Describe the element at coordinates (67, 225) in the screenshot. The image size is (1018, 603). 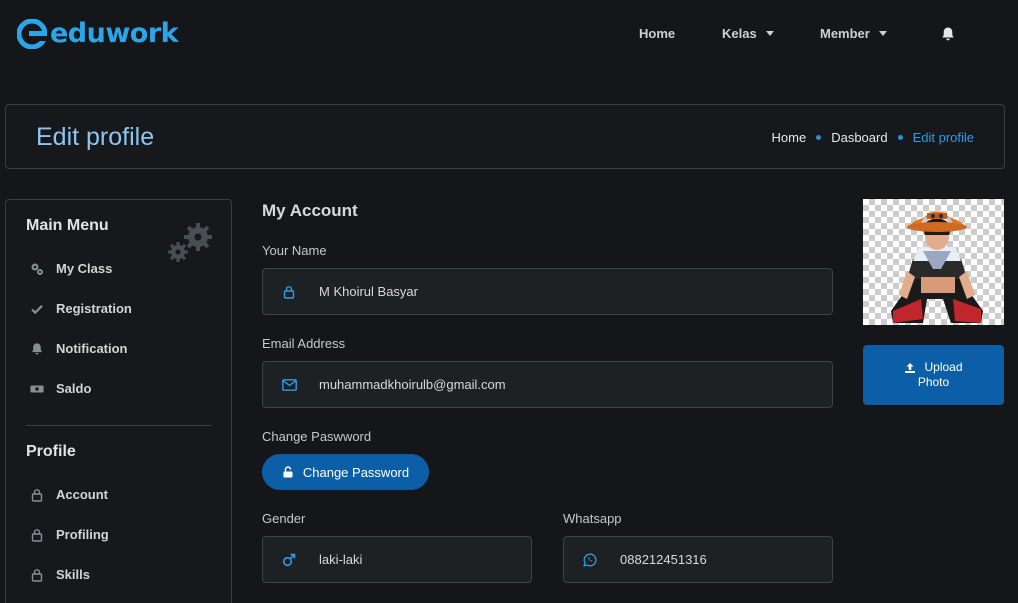
I see `main-menu-heading: Main Menu` at that location.